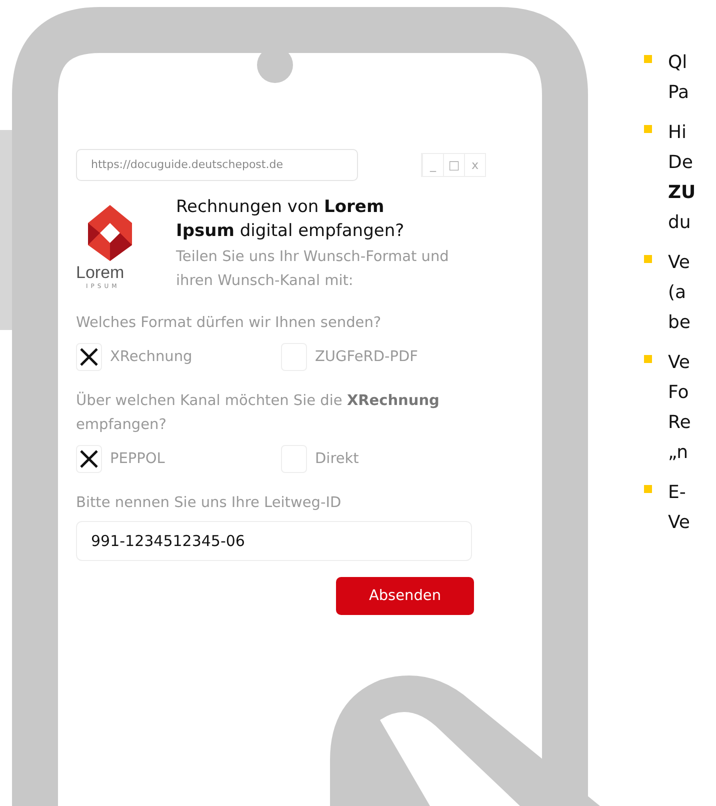 This screenshot has width=716, height=806. Describe the element at coordinates (229, 323) in the screenshot. I see `question-label: Welches Format dürfen wir Ihnen senden?` at that location.